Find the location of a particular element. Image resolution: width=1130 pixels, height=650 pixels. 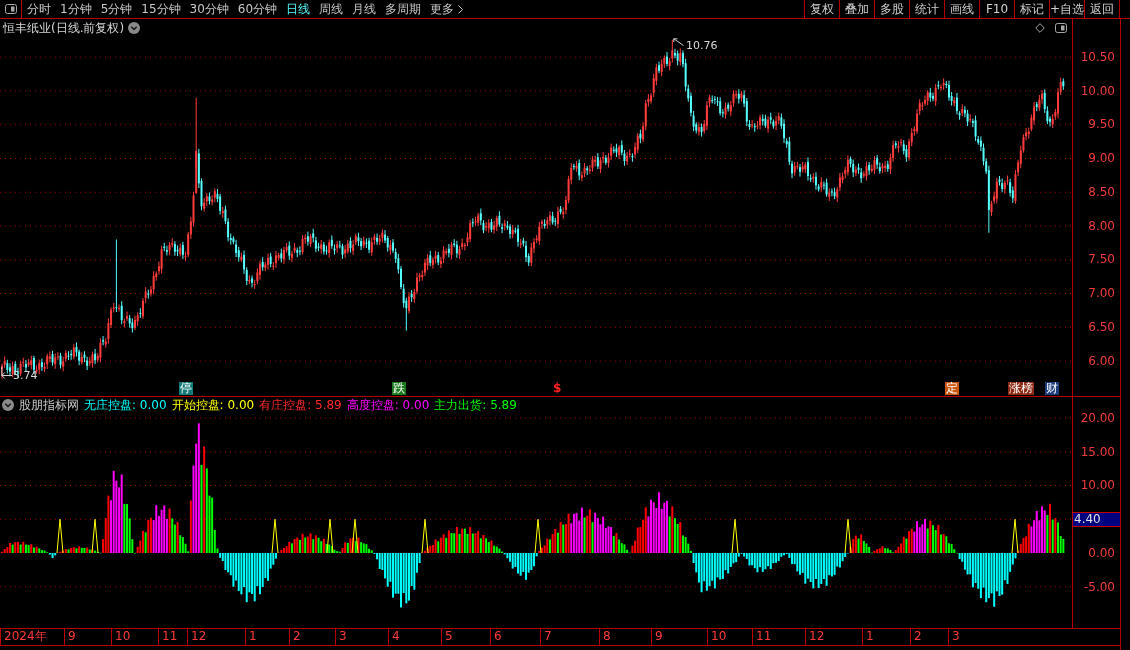

indicator-reading: 有庄控盘: 5.89 is located at coordinates (300, 405).